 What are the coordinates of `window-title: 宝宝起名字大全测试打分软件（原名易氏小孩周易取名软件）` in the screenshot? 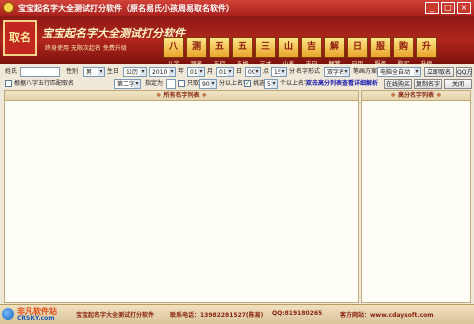 It's located at (126, 8).